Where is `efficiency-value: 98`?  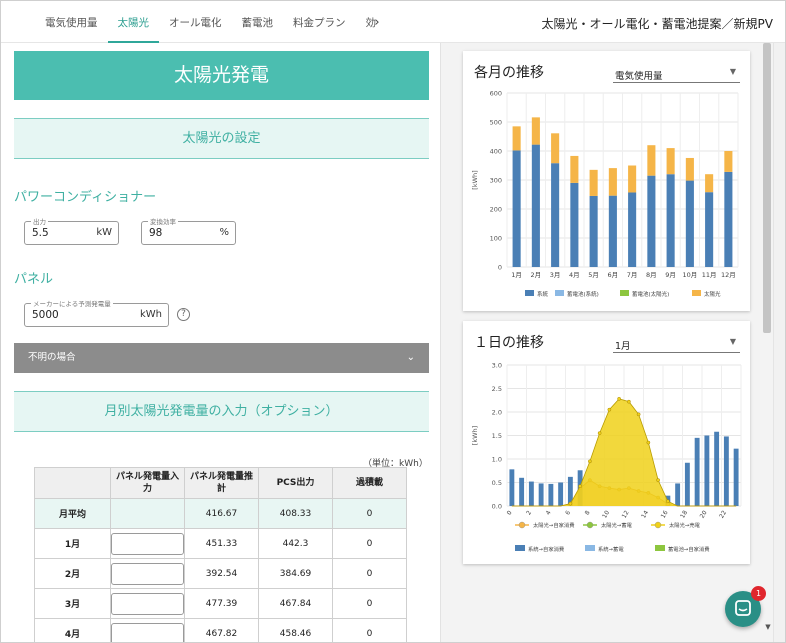
efficiency-value: 98 is located at coordinates (156, 233).